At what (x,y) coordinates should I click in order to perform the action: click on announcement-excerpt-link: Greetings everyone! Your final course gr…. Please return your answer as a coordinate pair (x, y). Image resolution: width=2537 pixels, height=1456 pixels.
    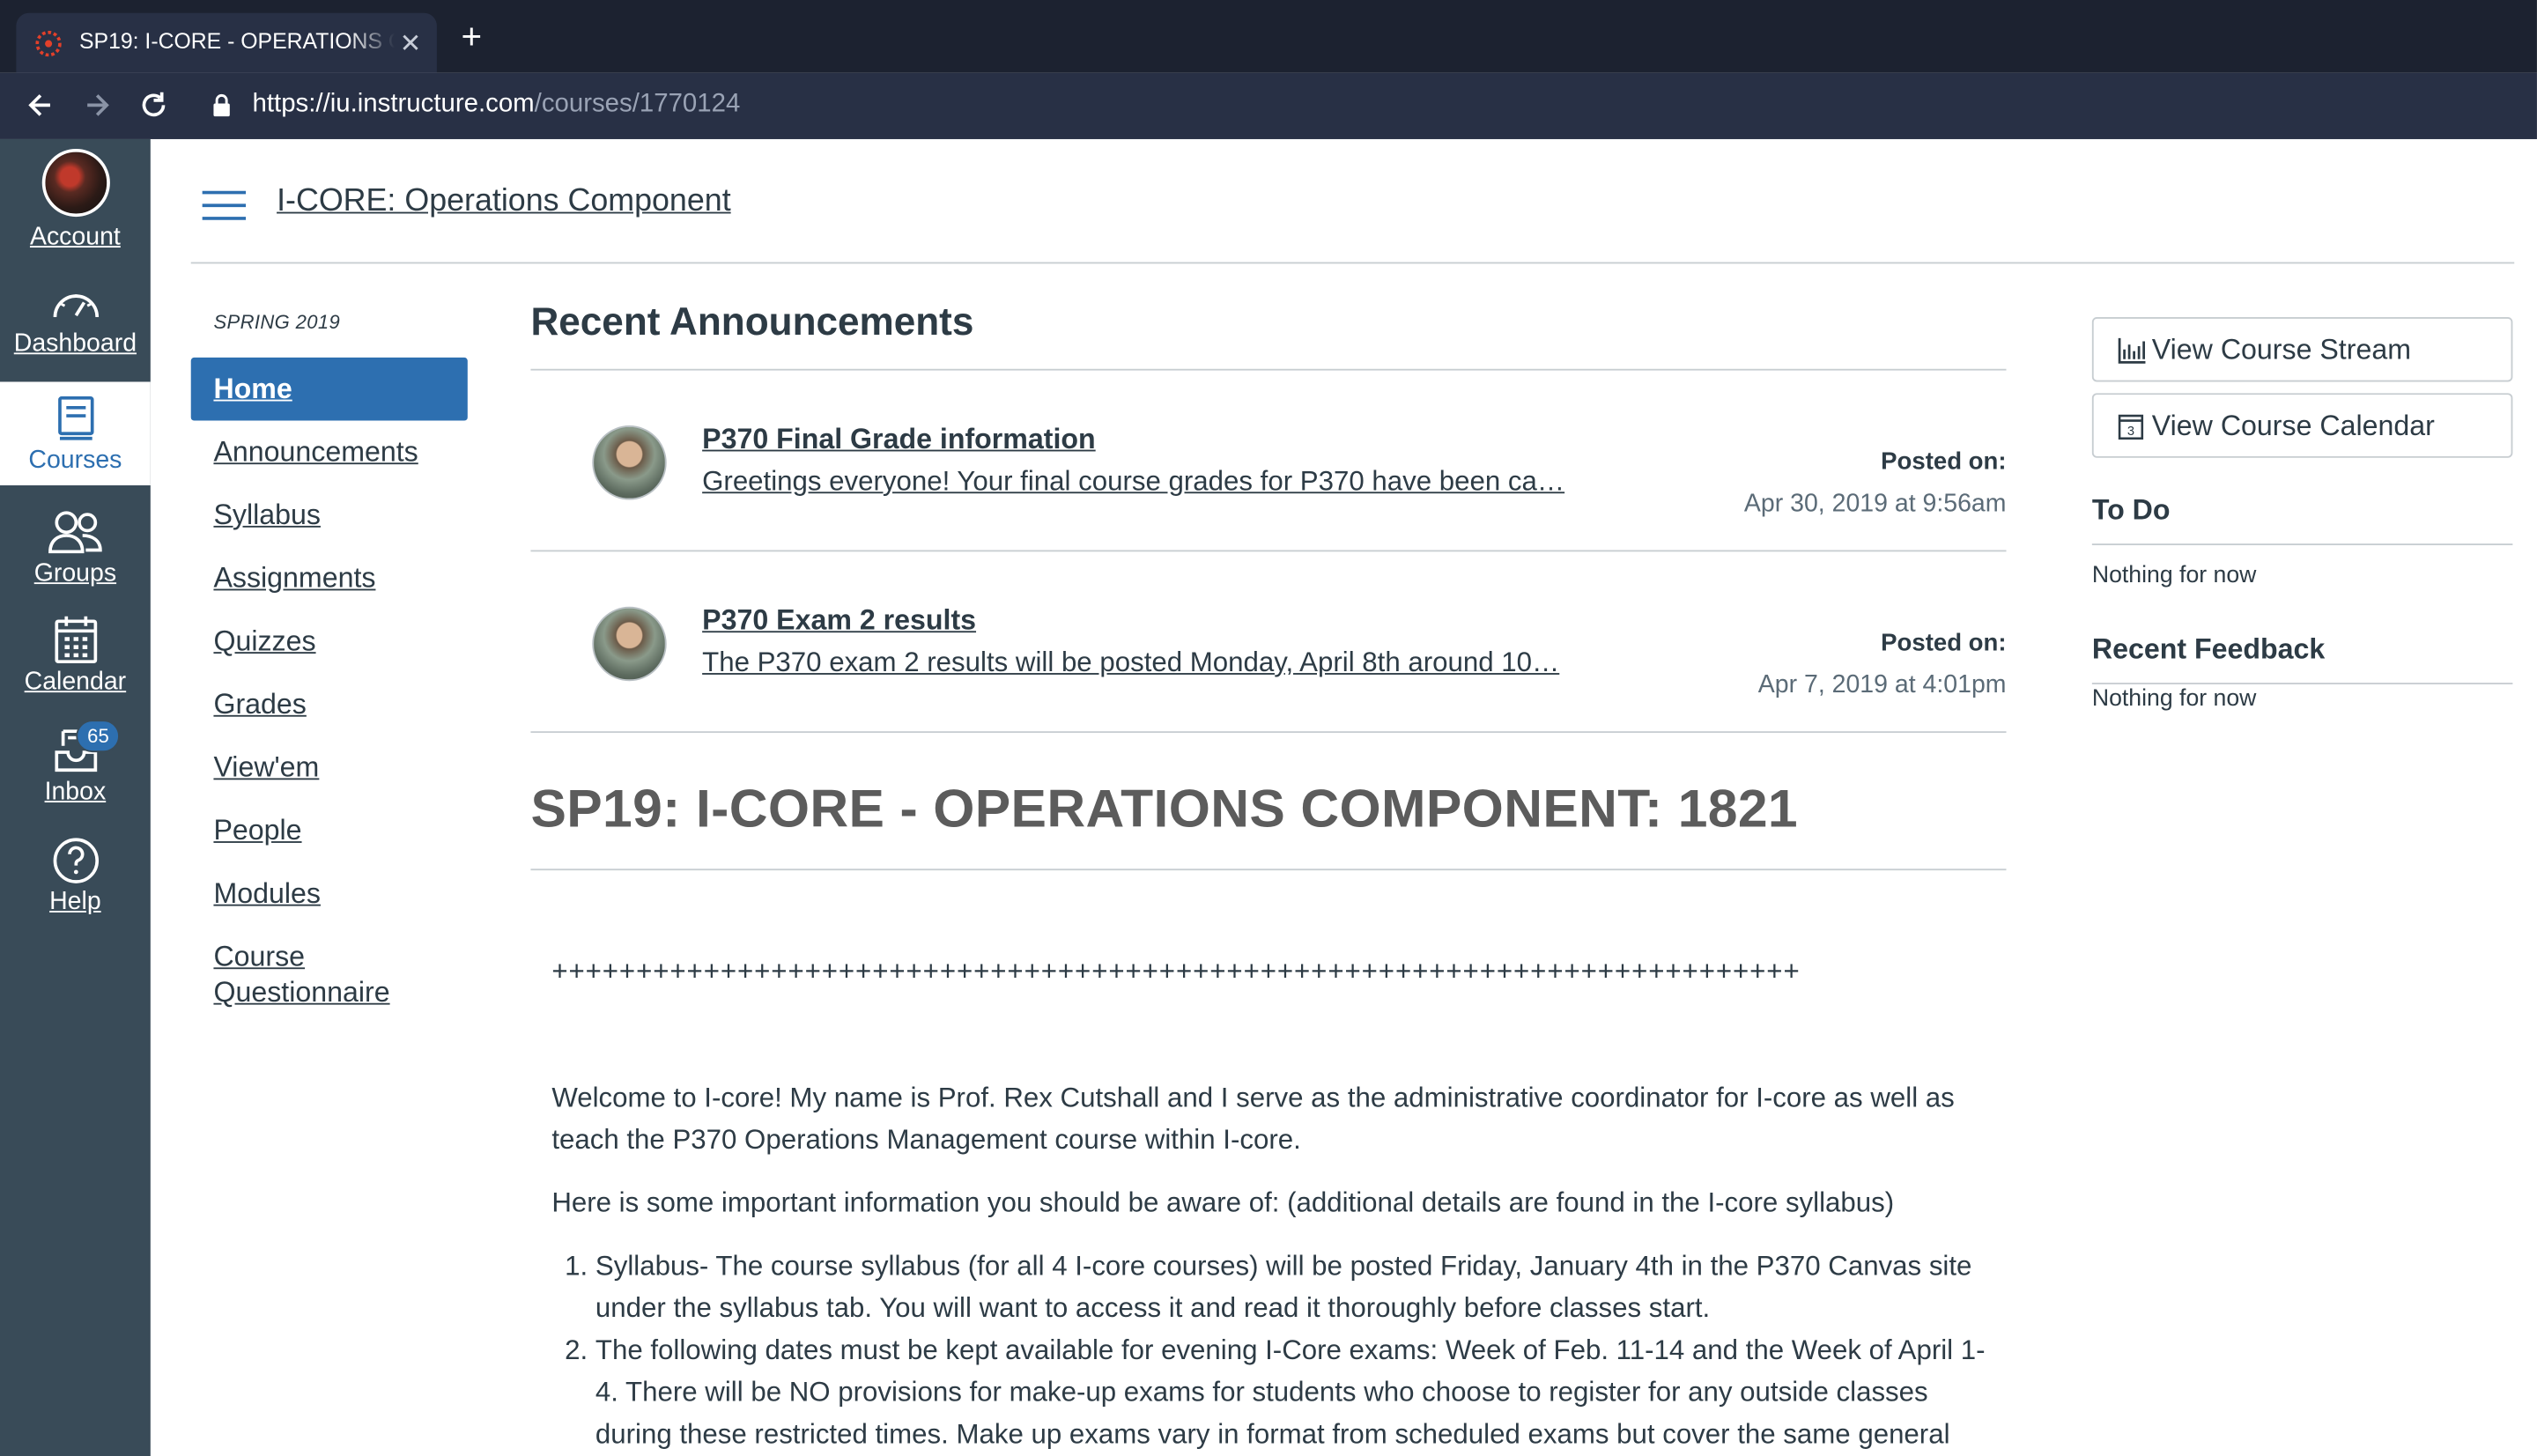
    Looking at the image, I should click on (1133, 482).